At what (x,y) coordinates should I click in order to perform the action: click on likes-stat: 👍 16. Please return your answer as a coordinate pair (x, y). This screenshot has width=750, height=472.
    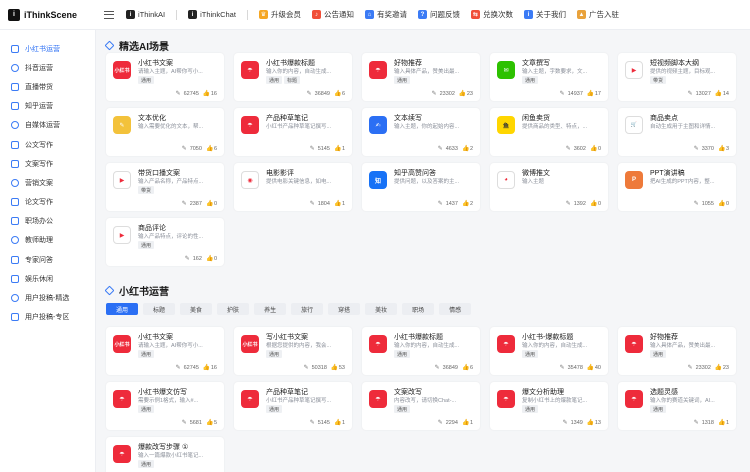
    Looking at the image, I should click on (210, 368).